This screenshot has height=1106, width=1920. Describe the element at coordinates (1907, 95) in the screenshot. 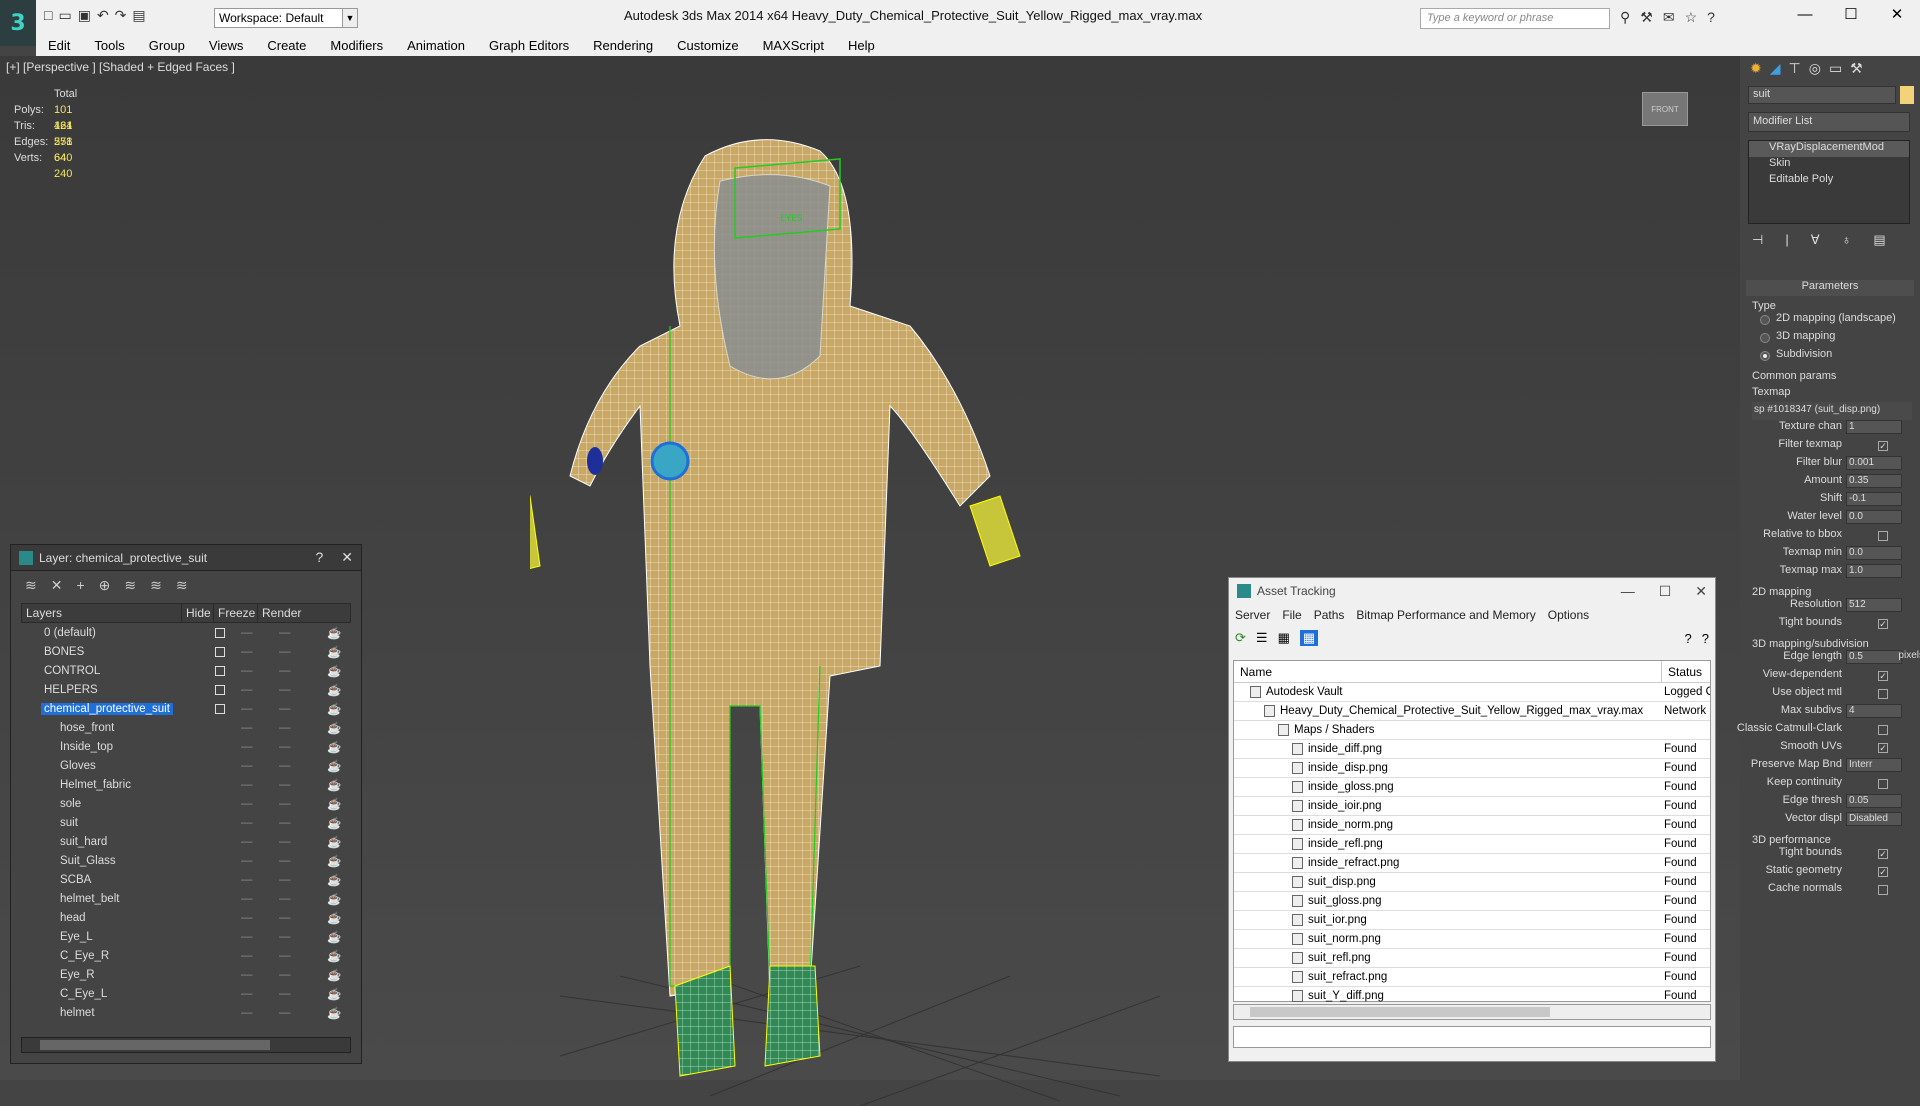

I see `object-color-swatch` at that location.